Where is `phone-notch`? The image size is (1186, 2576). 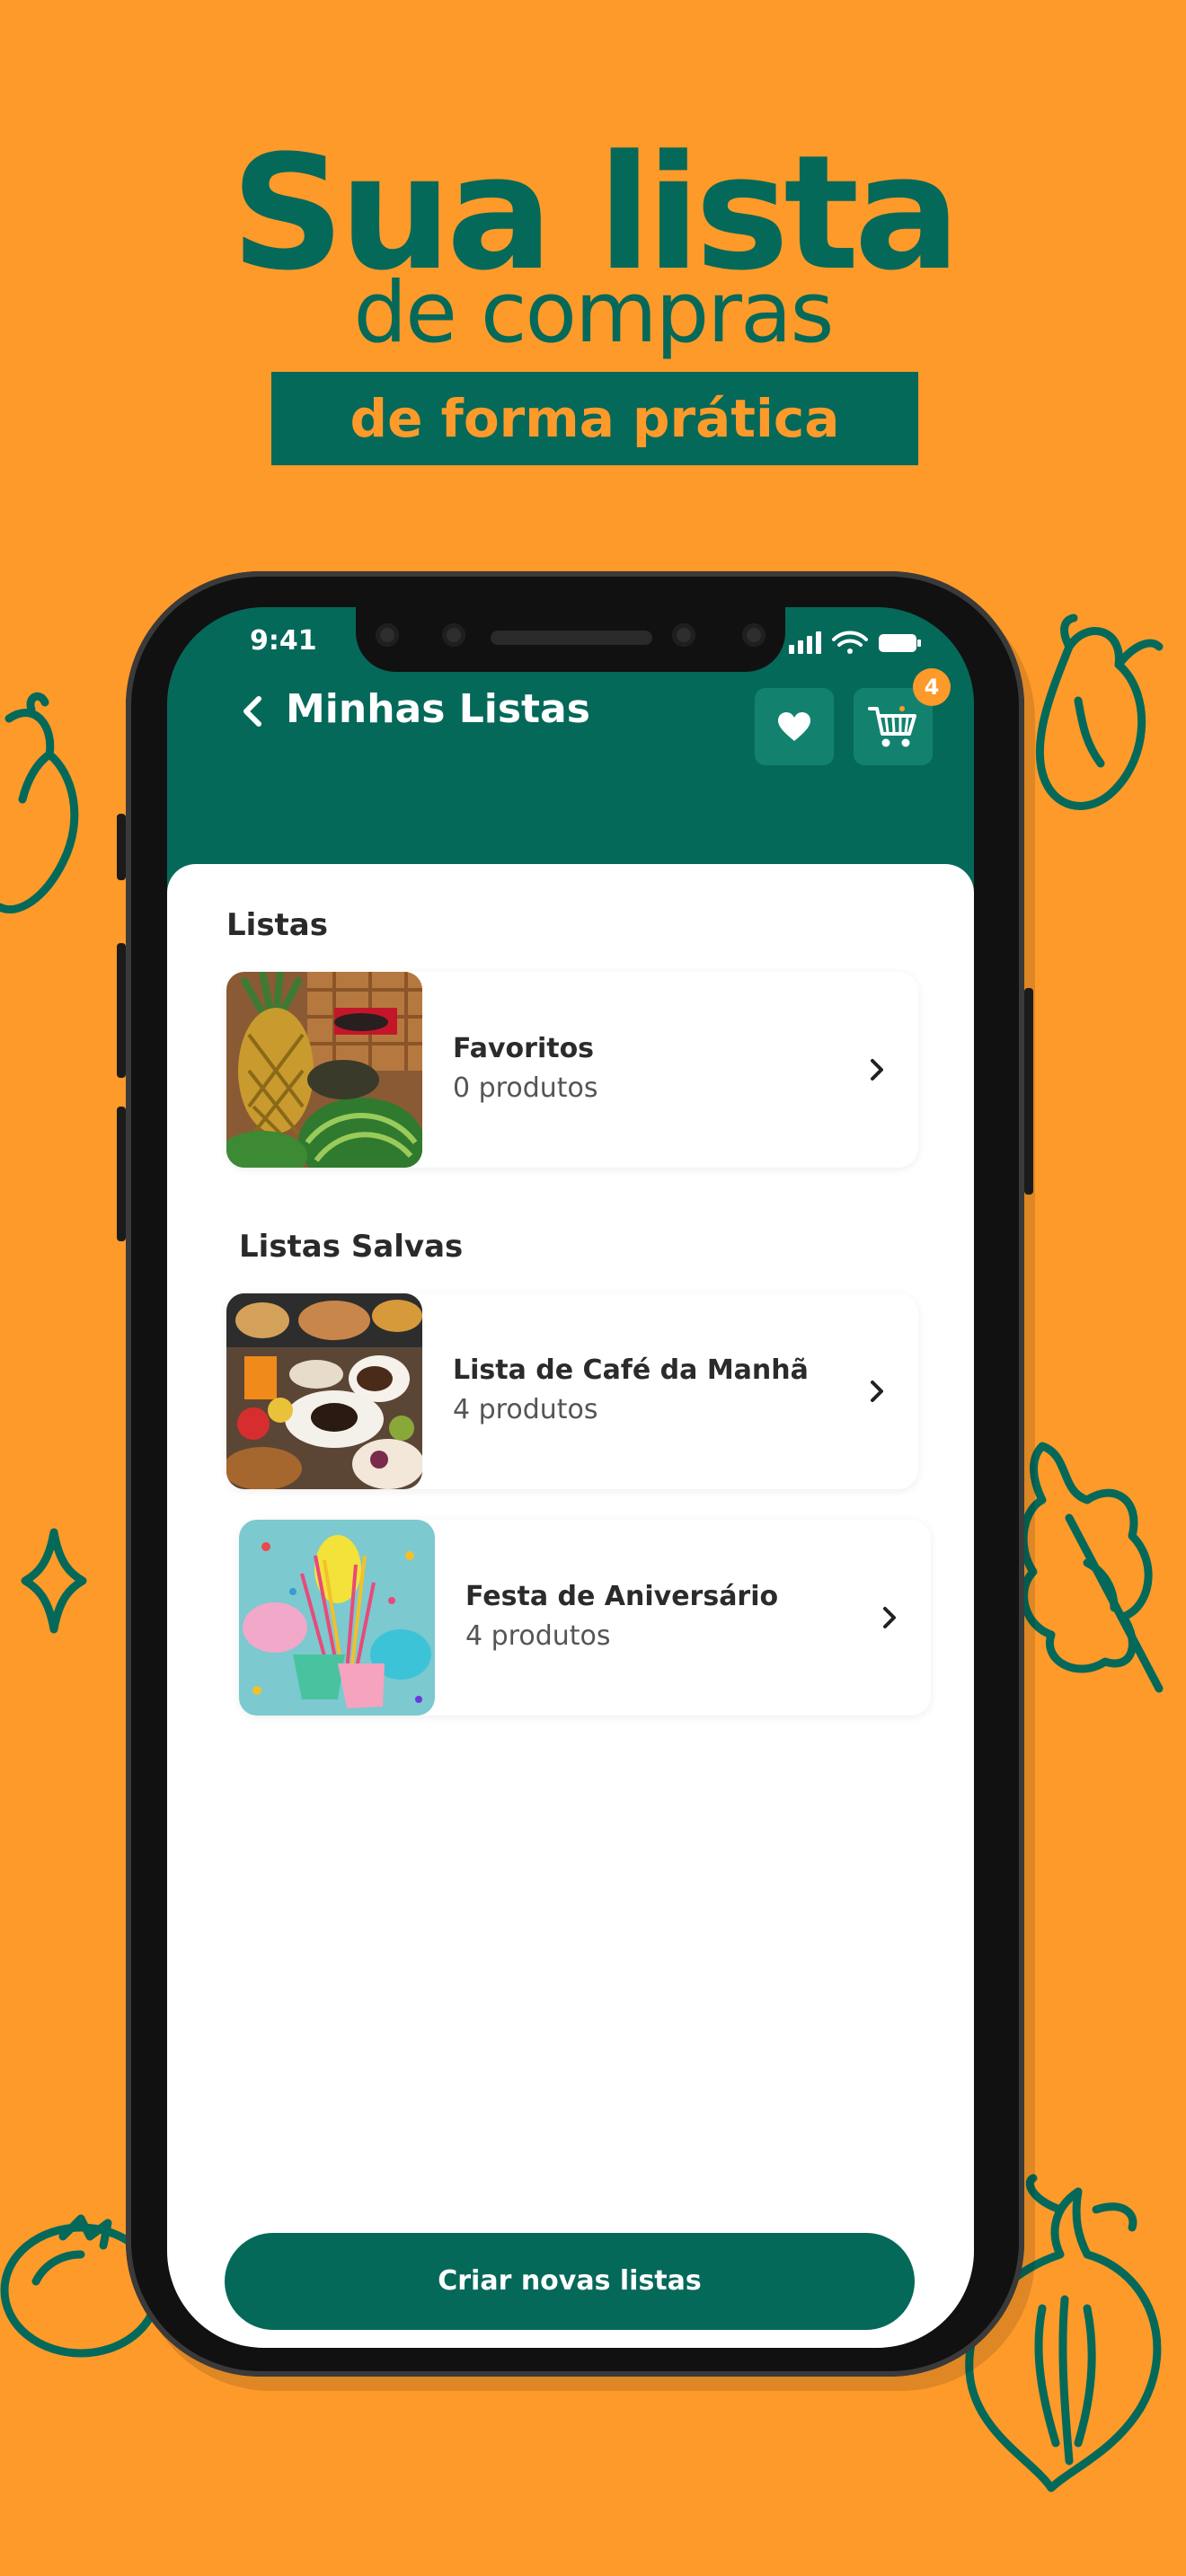 phone-notch is located at coordinates (570, 639).